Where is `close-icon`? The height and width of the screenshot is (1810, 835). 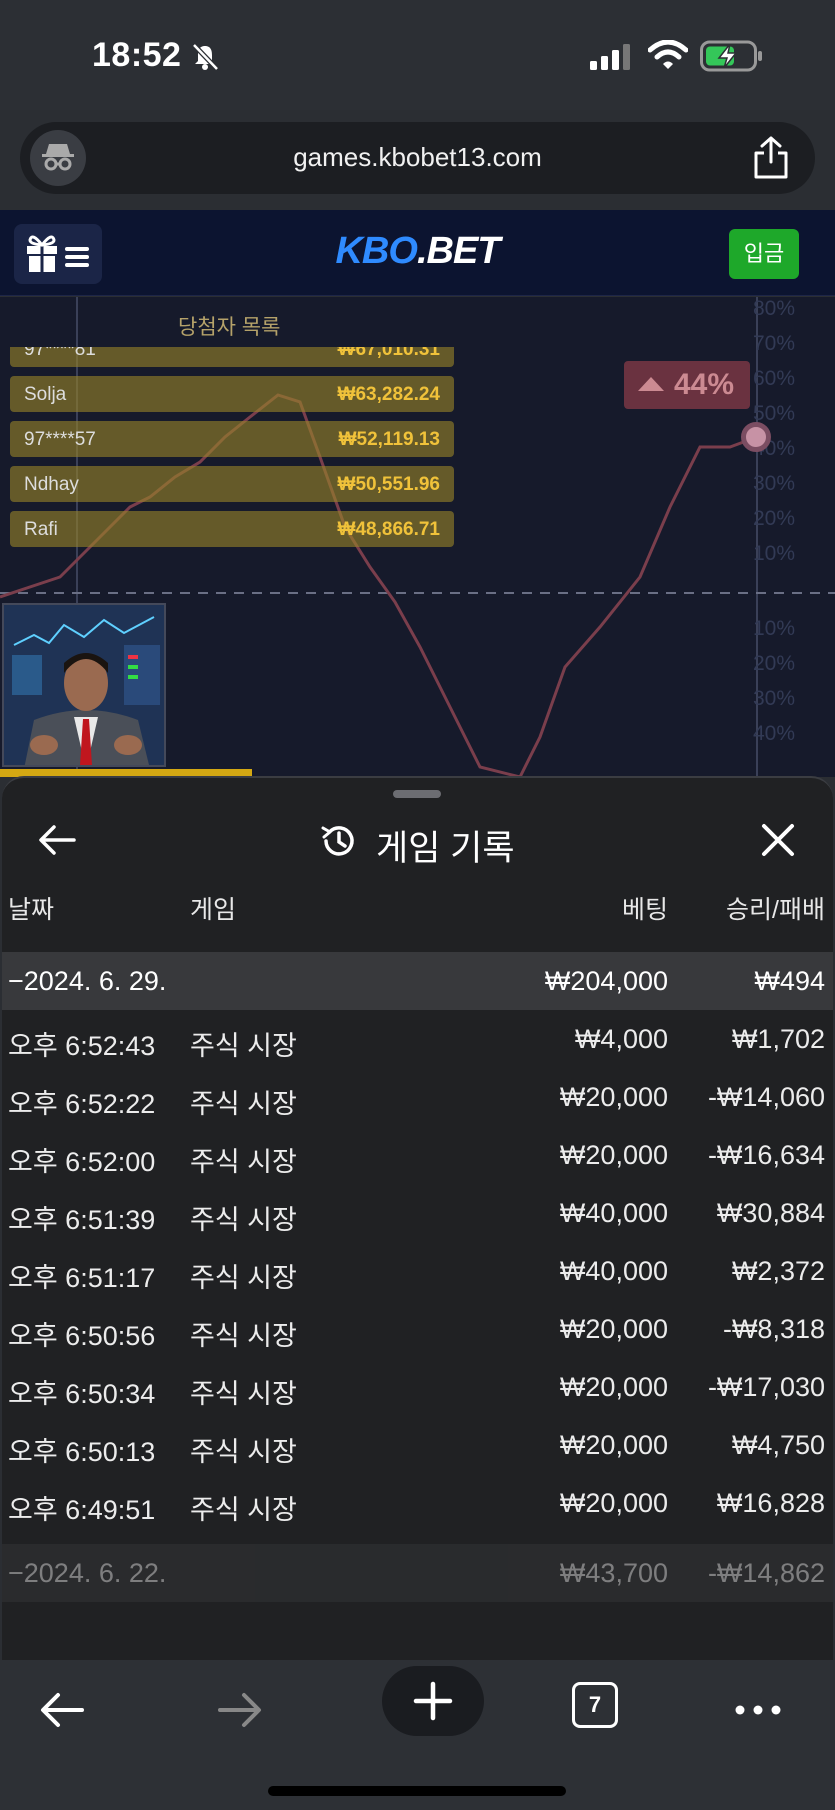
close-icon is located at coordinates (778, 840).